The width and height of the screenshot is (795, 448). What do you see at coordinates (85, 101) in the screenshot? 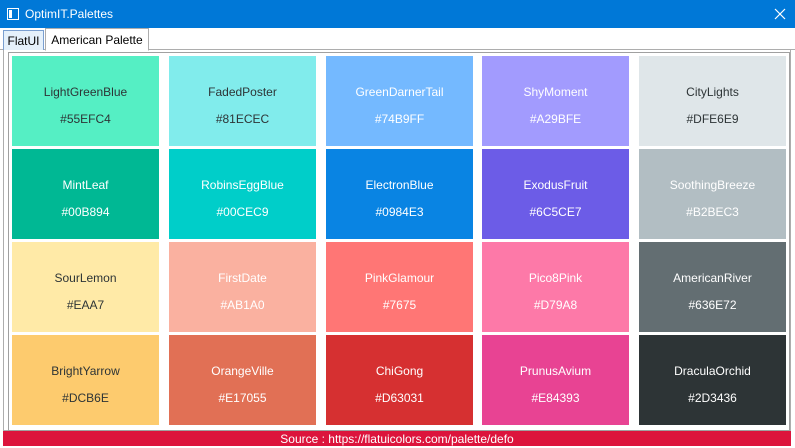
I see `swatch-lightgreenblue: LightGreenBlue #55EFC4` at bounding box center [85, 101].